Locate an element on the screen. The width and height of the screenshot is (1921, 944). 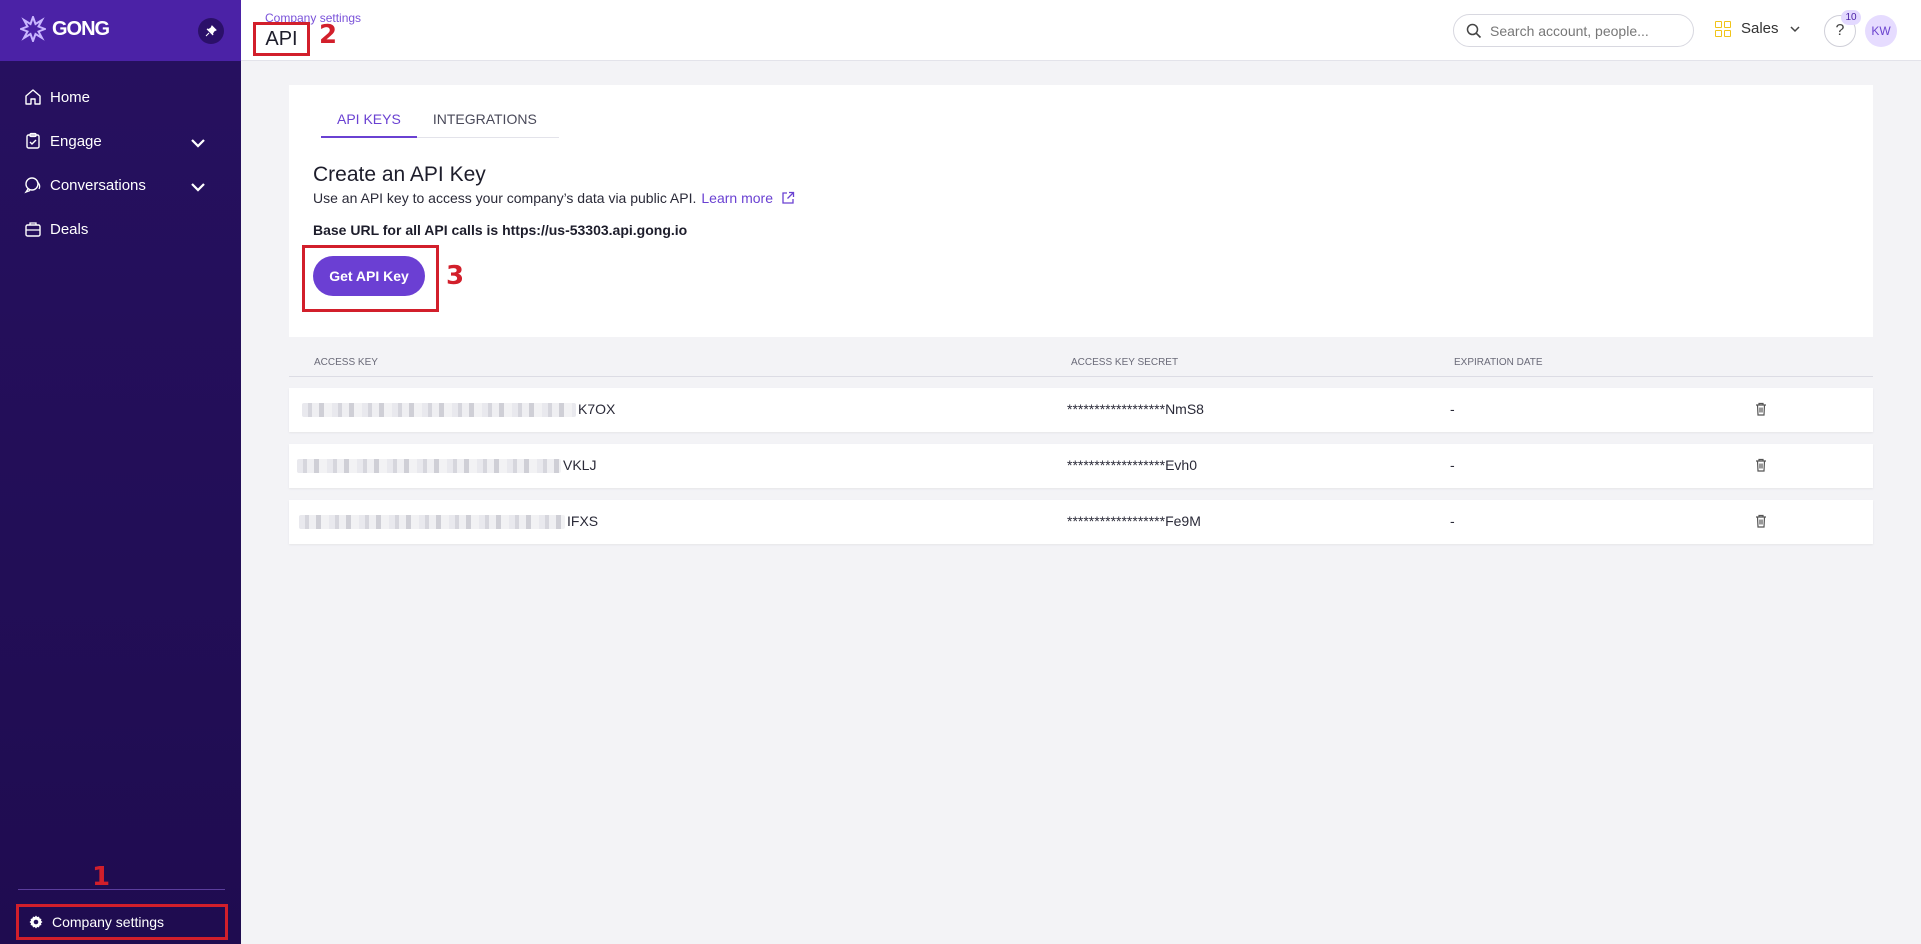
sidebar-nav: Home Engage Conversations Deals is located at coordinates (120, 163).